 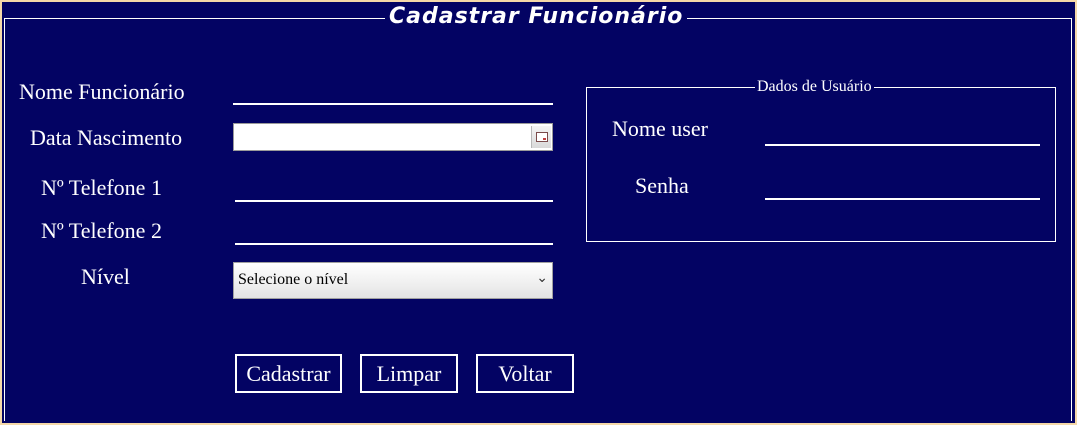 What do you see at coordinates (394, 231) in the screenshot?
I see `telefone-2-input` at bounding box center [394, 231].